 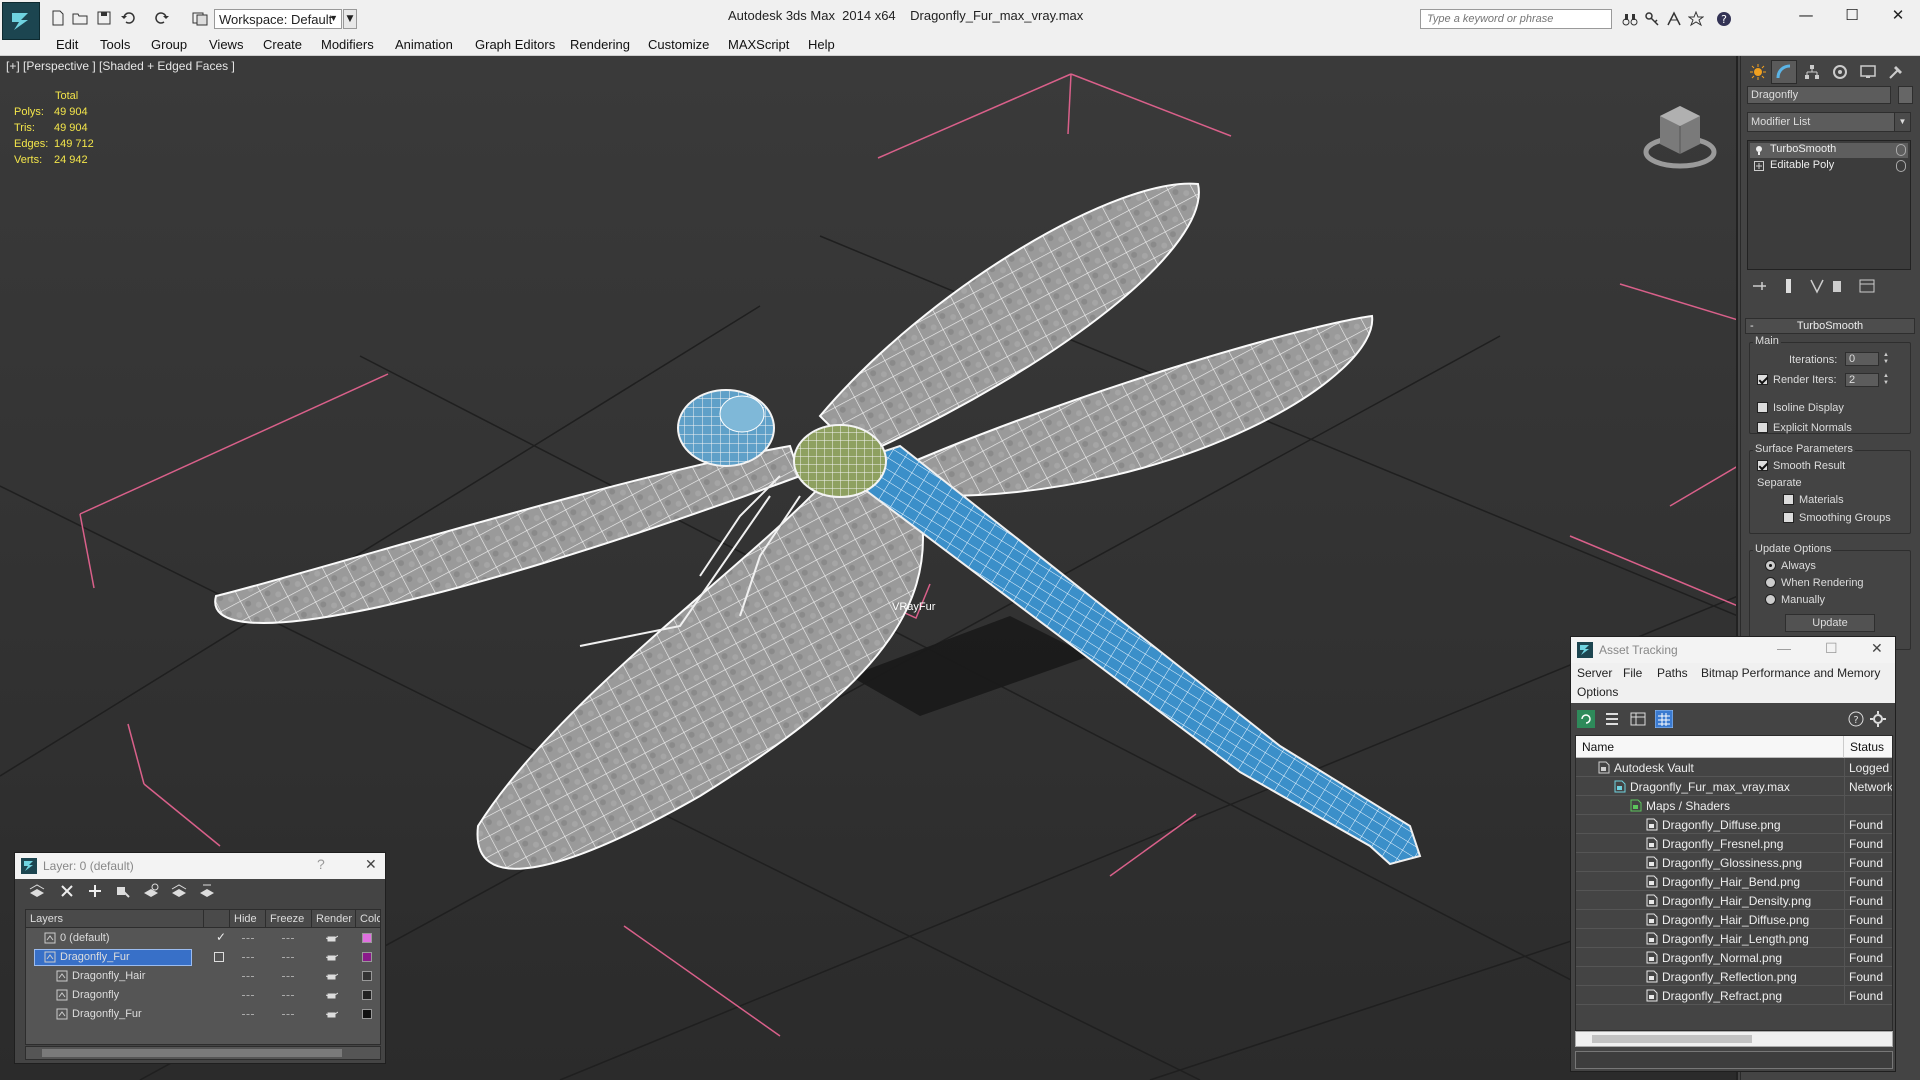 I want to click on asset-row: Dragonfly_Hair_Bend.png Found, so click(x=1734, y=881).